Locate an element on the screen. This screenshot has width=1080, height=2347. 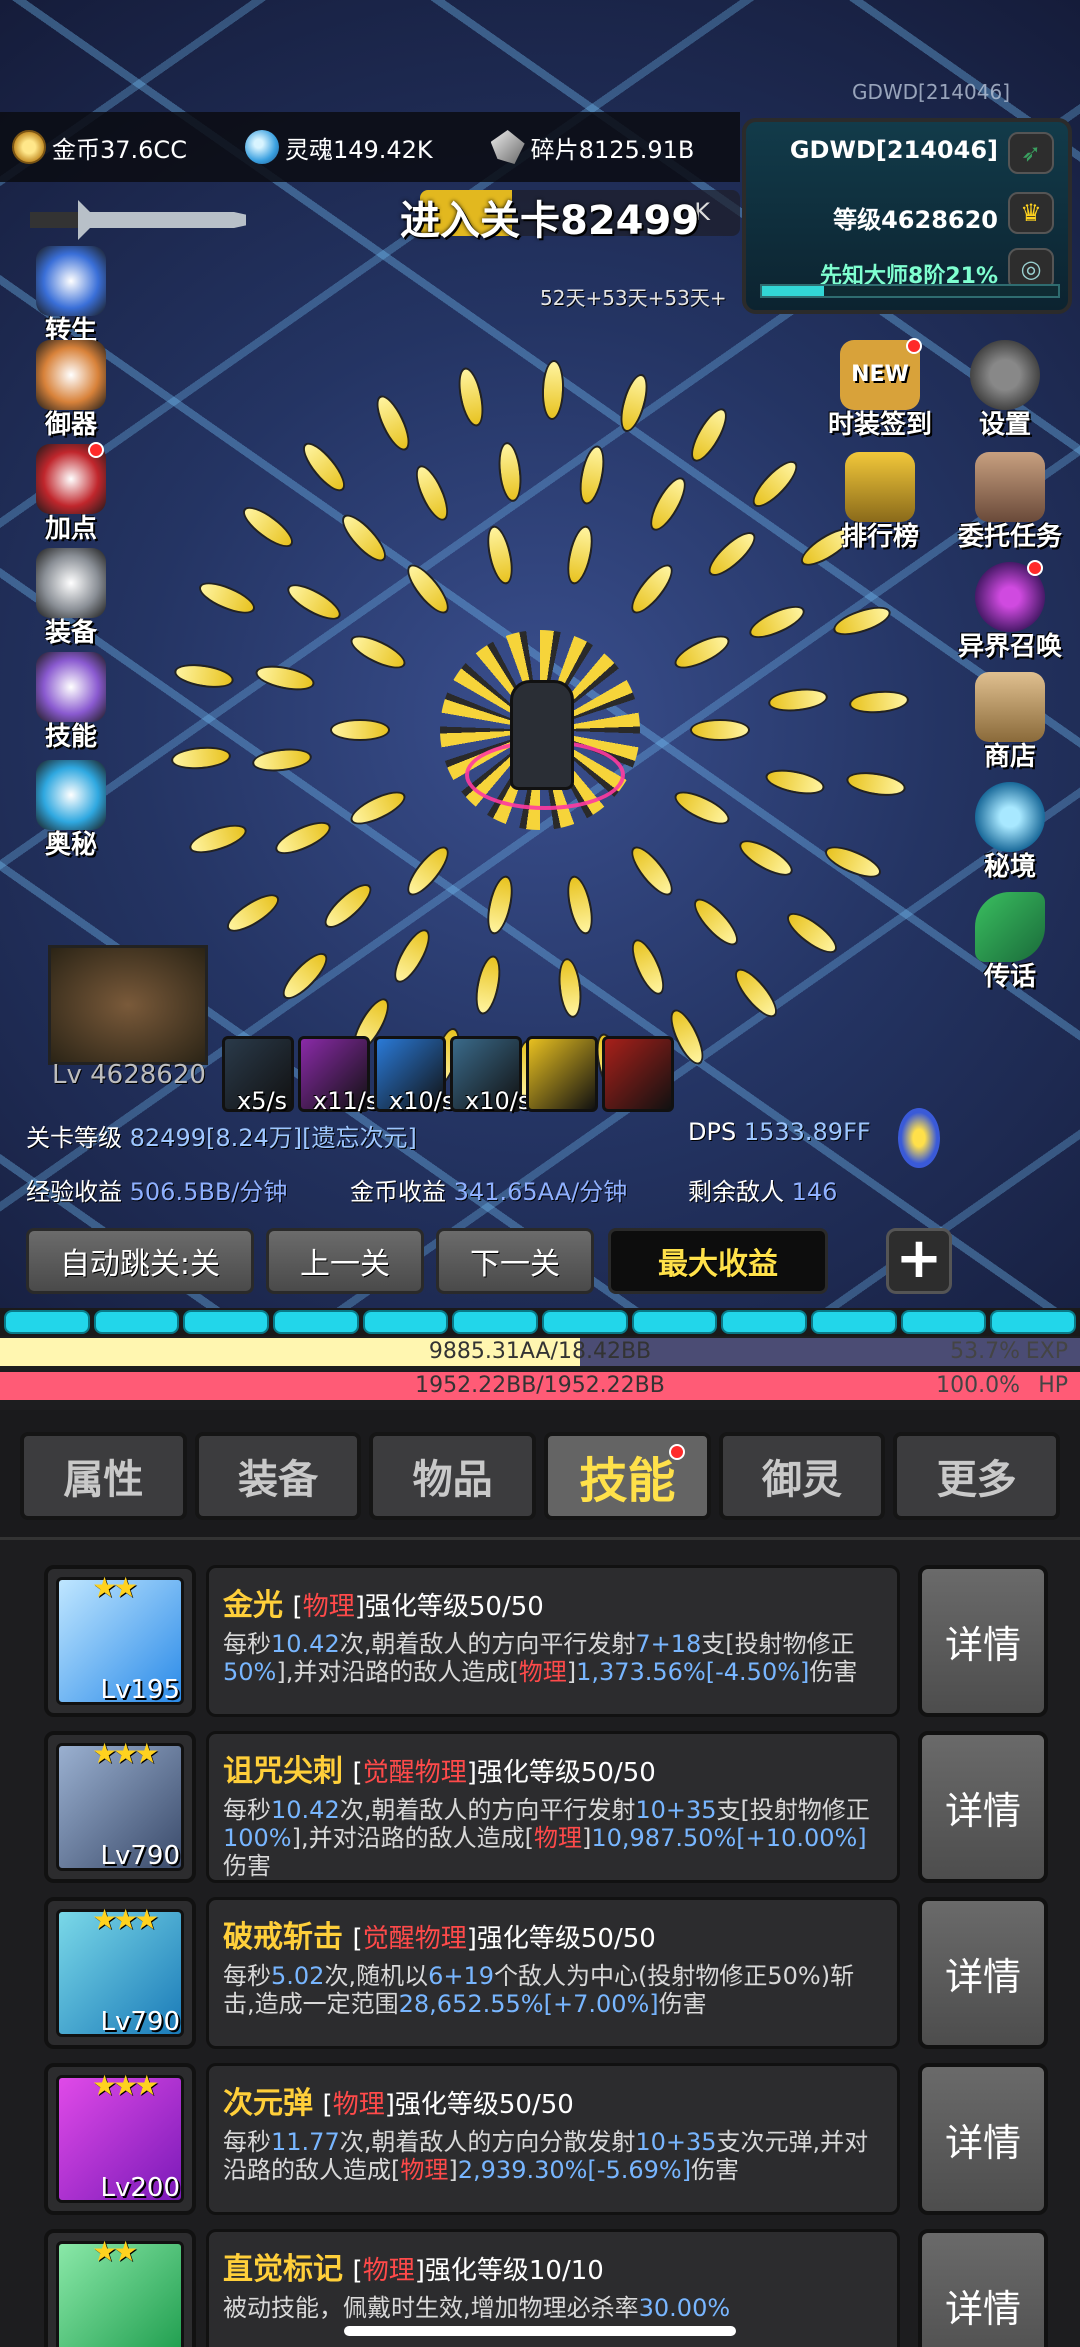
menu-rebirth: 转生 is located at coordinates (71, 296).